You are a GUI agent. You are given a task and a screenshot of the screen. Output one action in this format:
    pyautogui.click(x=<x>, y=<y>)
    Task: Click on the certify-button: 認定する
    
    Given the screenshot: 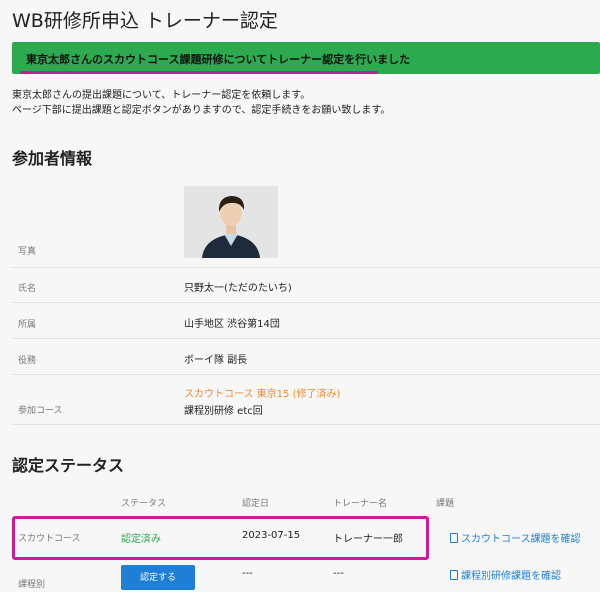 What is the action you would take?
    pyautogui.click(x=158, y=577)
    